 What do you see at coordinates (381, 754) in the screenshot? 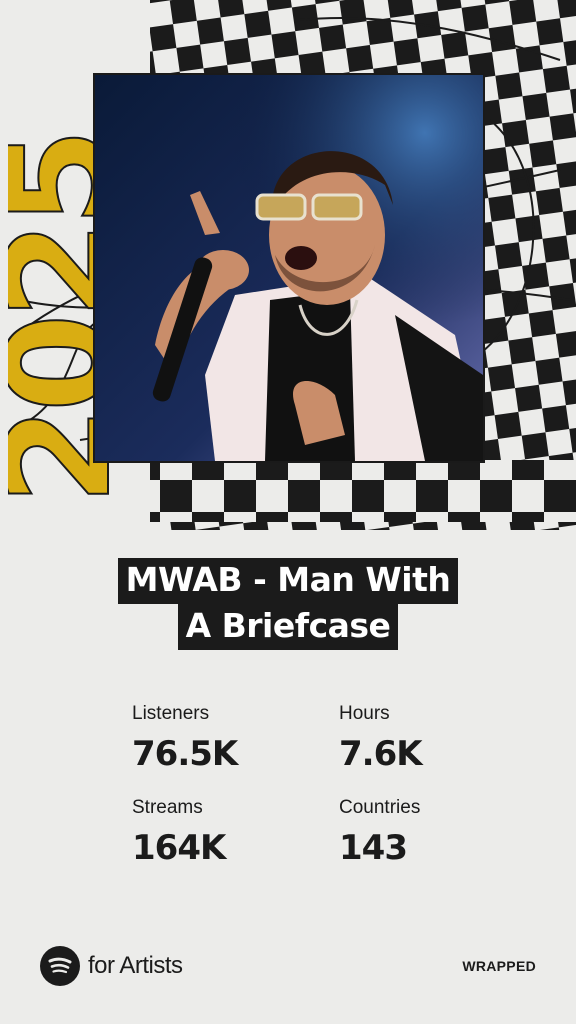
I see `stat-value: 7.6K` at bounding box center [381, 754].